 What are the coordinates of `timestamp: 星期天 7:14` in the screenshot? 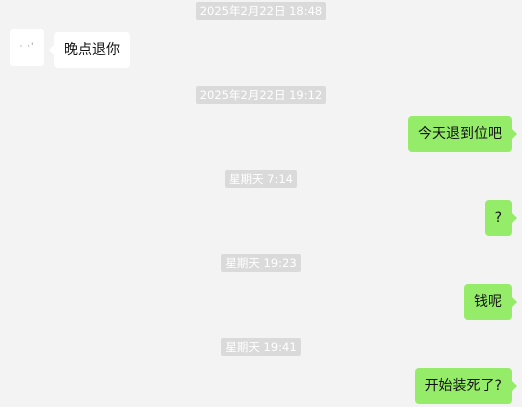 It's located at (261, 179).